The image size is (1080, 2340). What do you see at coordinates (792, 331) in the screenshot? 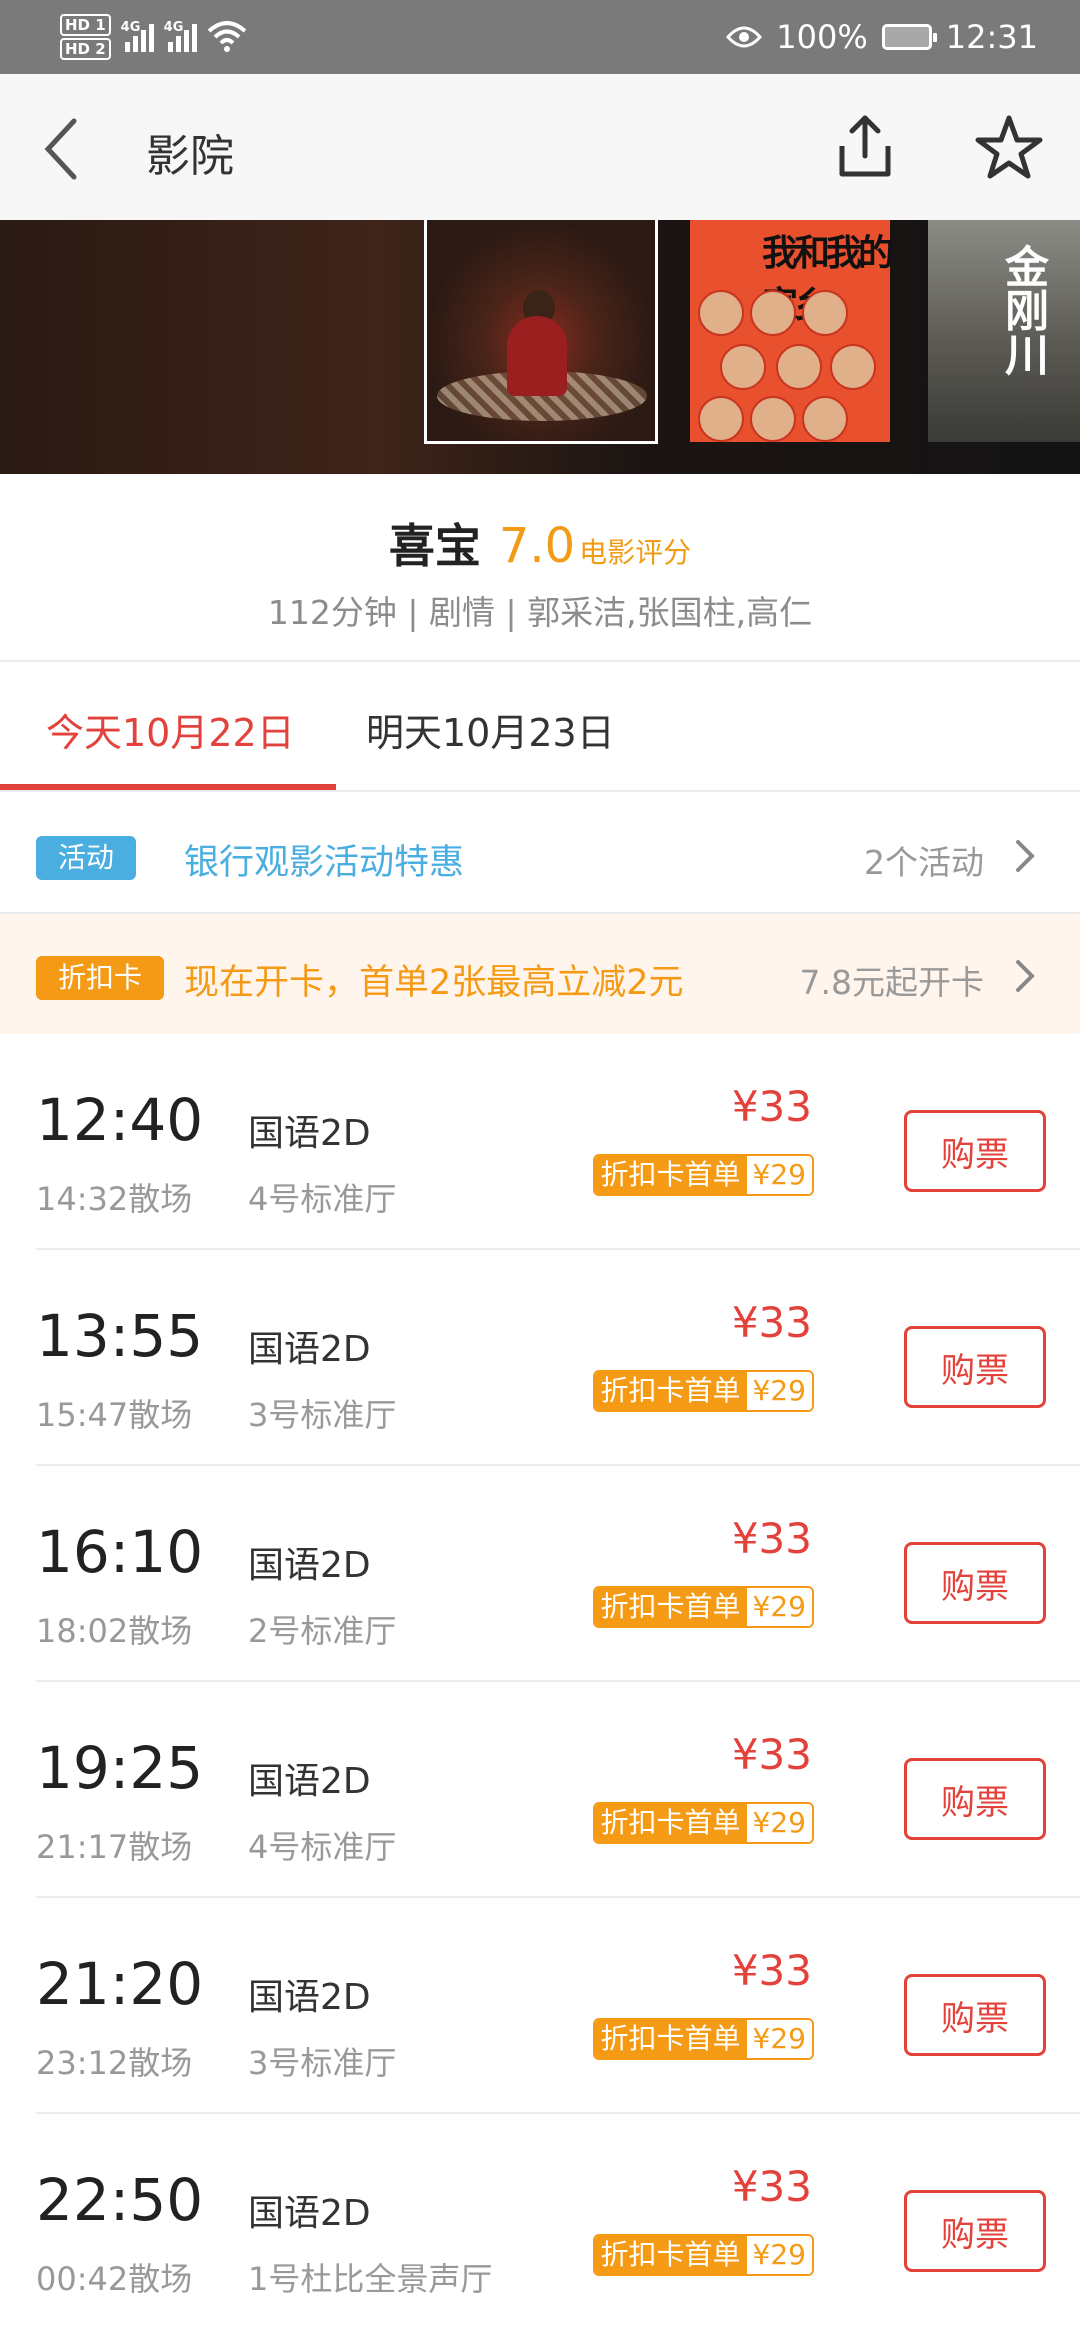
I see `poster-item: 我和我的家乡` at bounding box center [792, 331].